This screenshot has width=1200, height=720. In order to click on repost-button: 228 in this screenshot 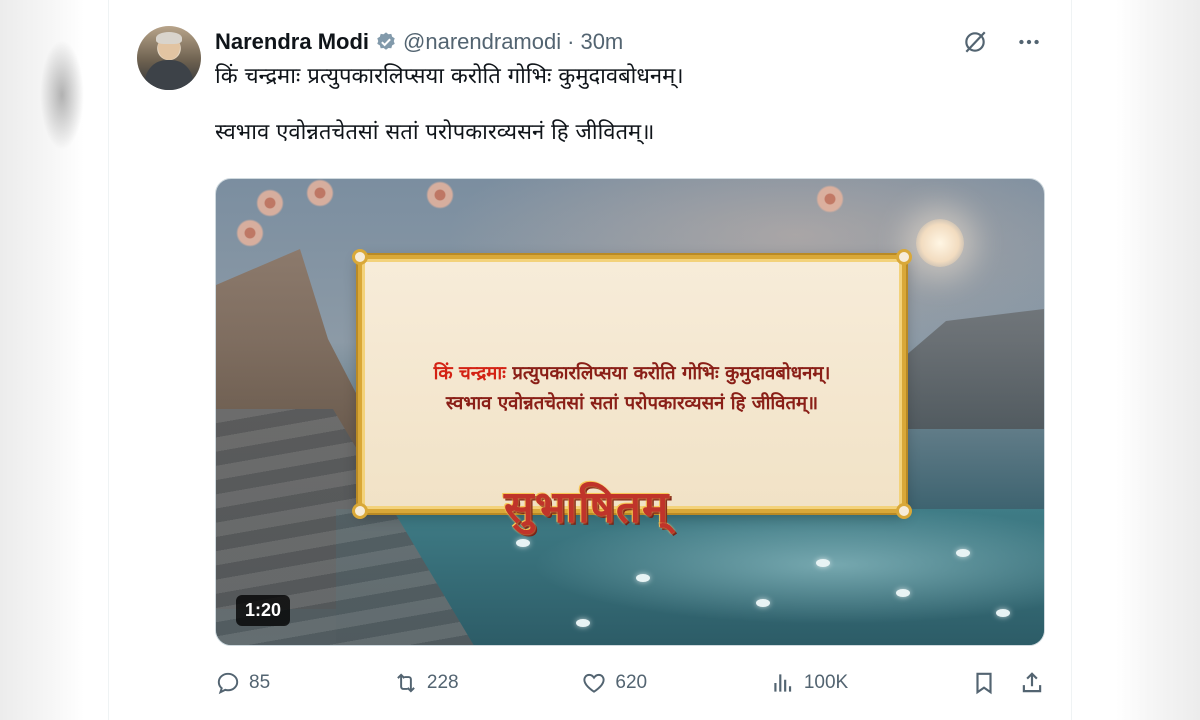, I will do `click(426, 683)`.